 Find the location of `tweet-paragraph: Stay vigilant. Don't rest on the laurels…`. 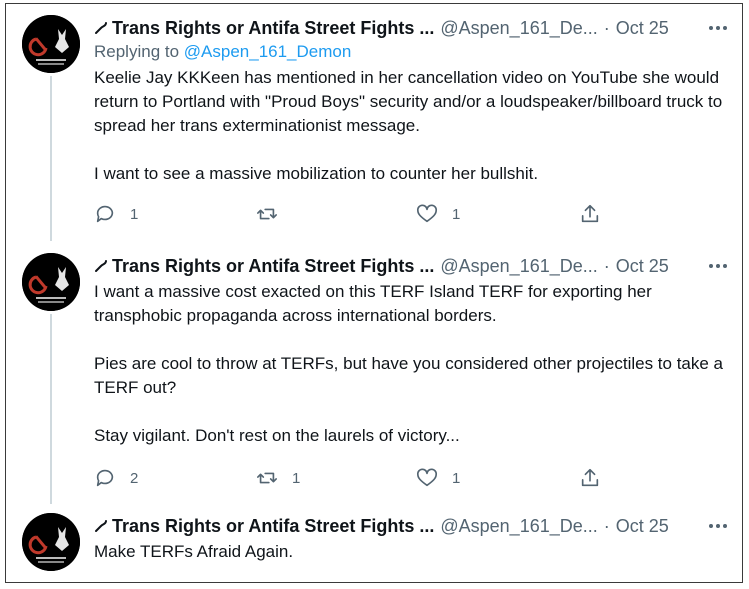

tweet-paragraph: Stay vigilant. Don't rest on the laurels… is located at coordinates (277, 435).